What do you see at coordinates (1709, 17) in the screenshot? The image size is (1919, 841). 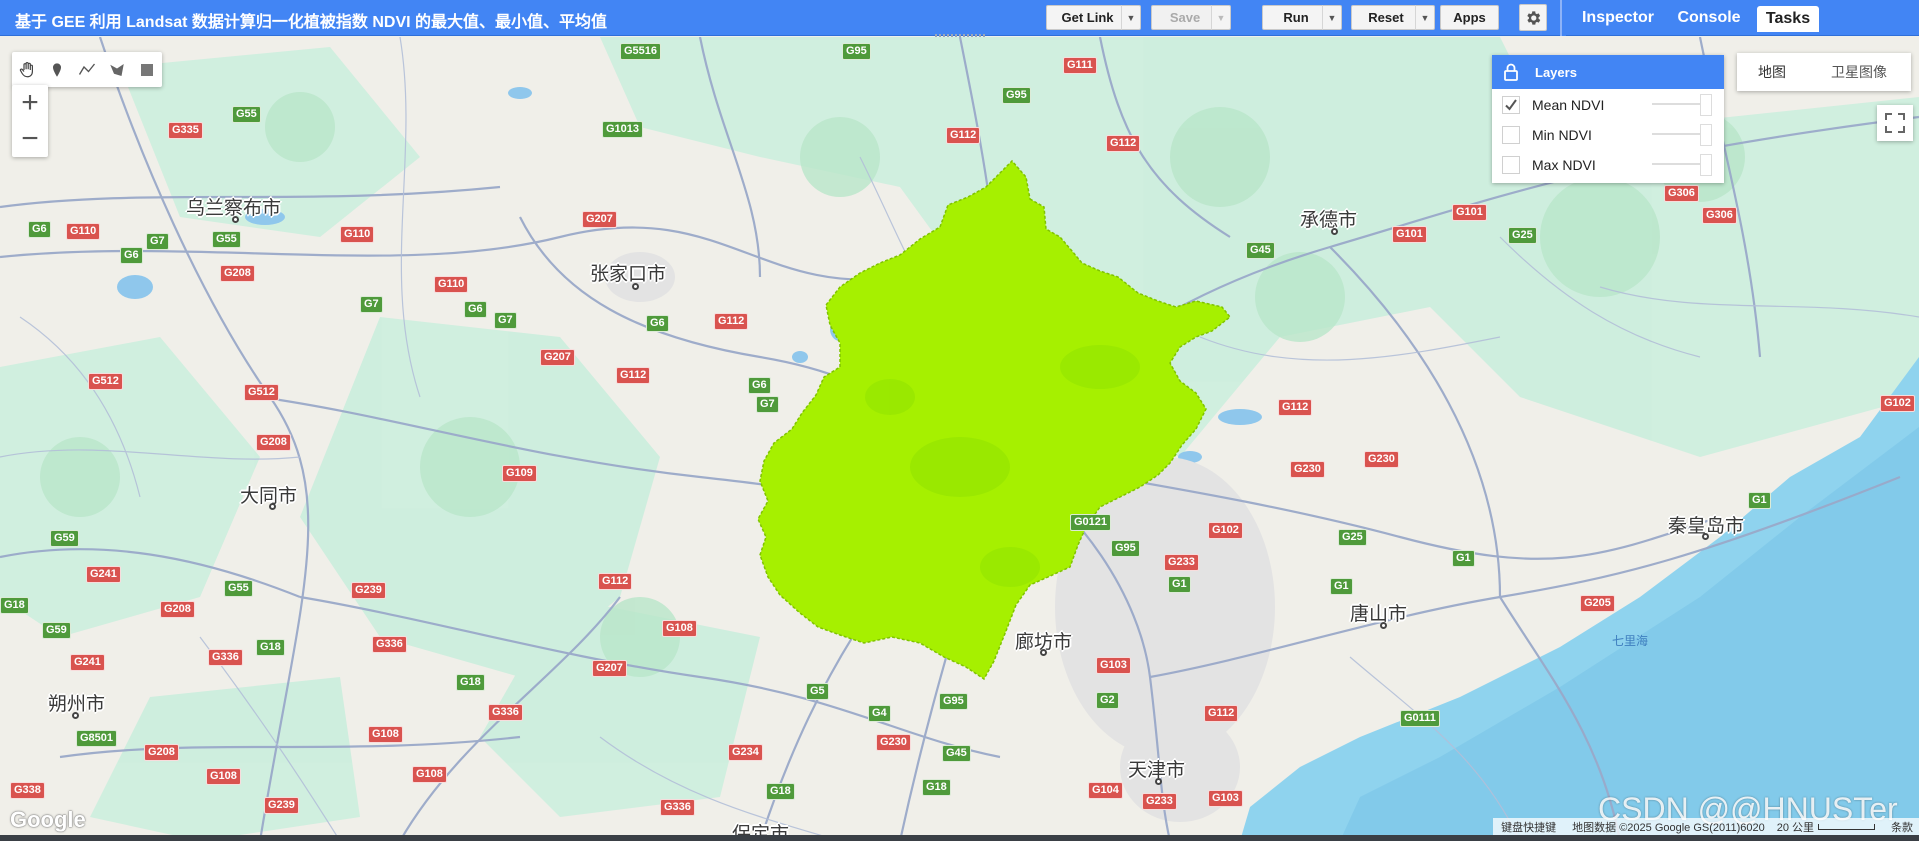 I see `tab-console: Console` at bounding box center [1709, 17].